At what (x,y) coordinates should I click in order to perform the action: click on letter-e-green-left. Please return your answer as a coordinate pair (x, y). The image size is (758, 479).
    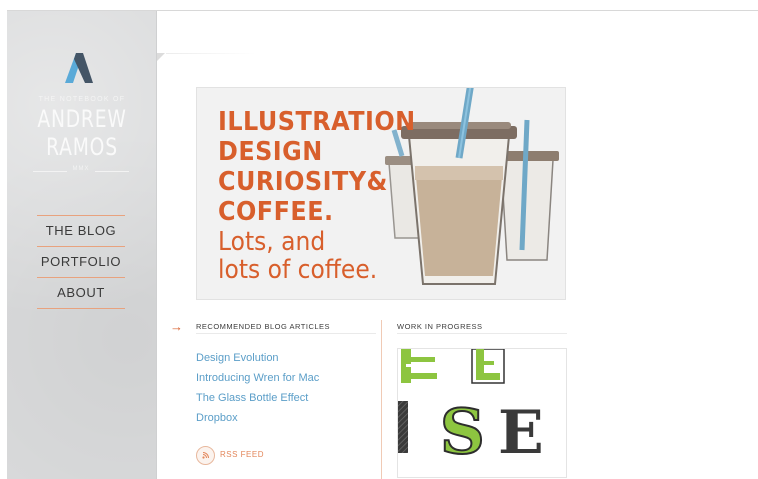
    Looking at the image, I should click on (419, 366).